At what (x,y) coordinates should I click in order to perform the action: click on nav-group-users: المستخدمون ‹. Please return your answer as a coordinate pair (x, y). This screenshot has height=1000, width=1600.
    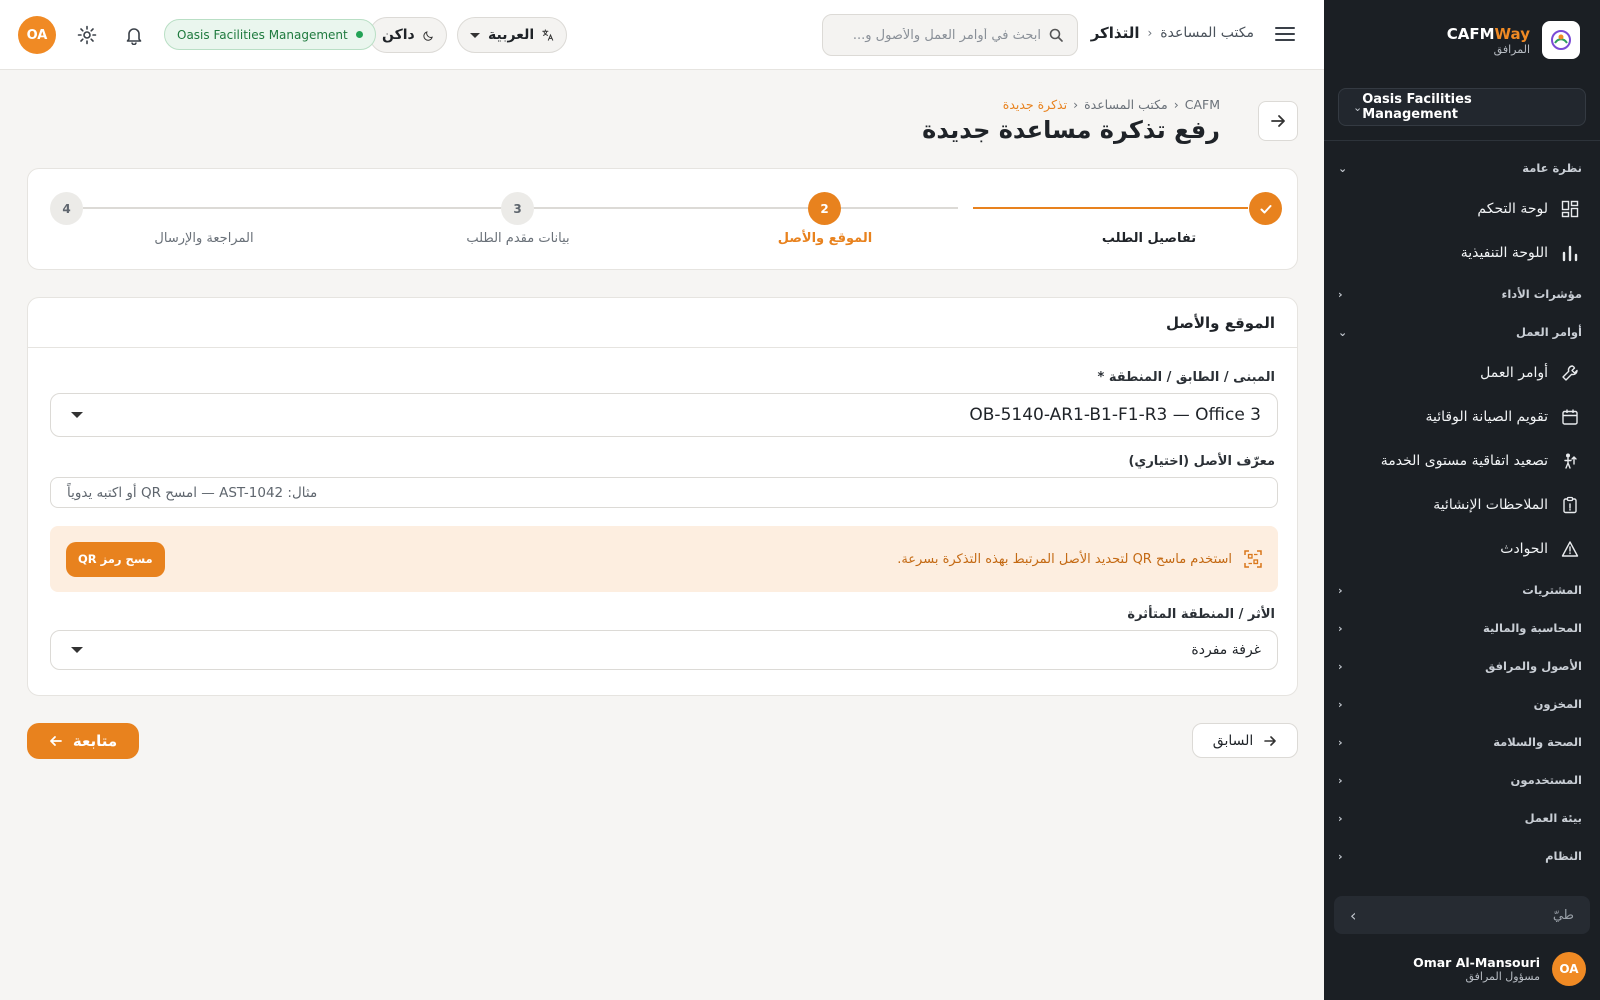
    Looking at the image, I should click on (1460, 780).